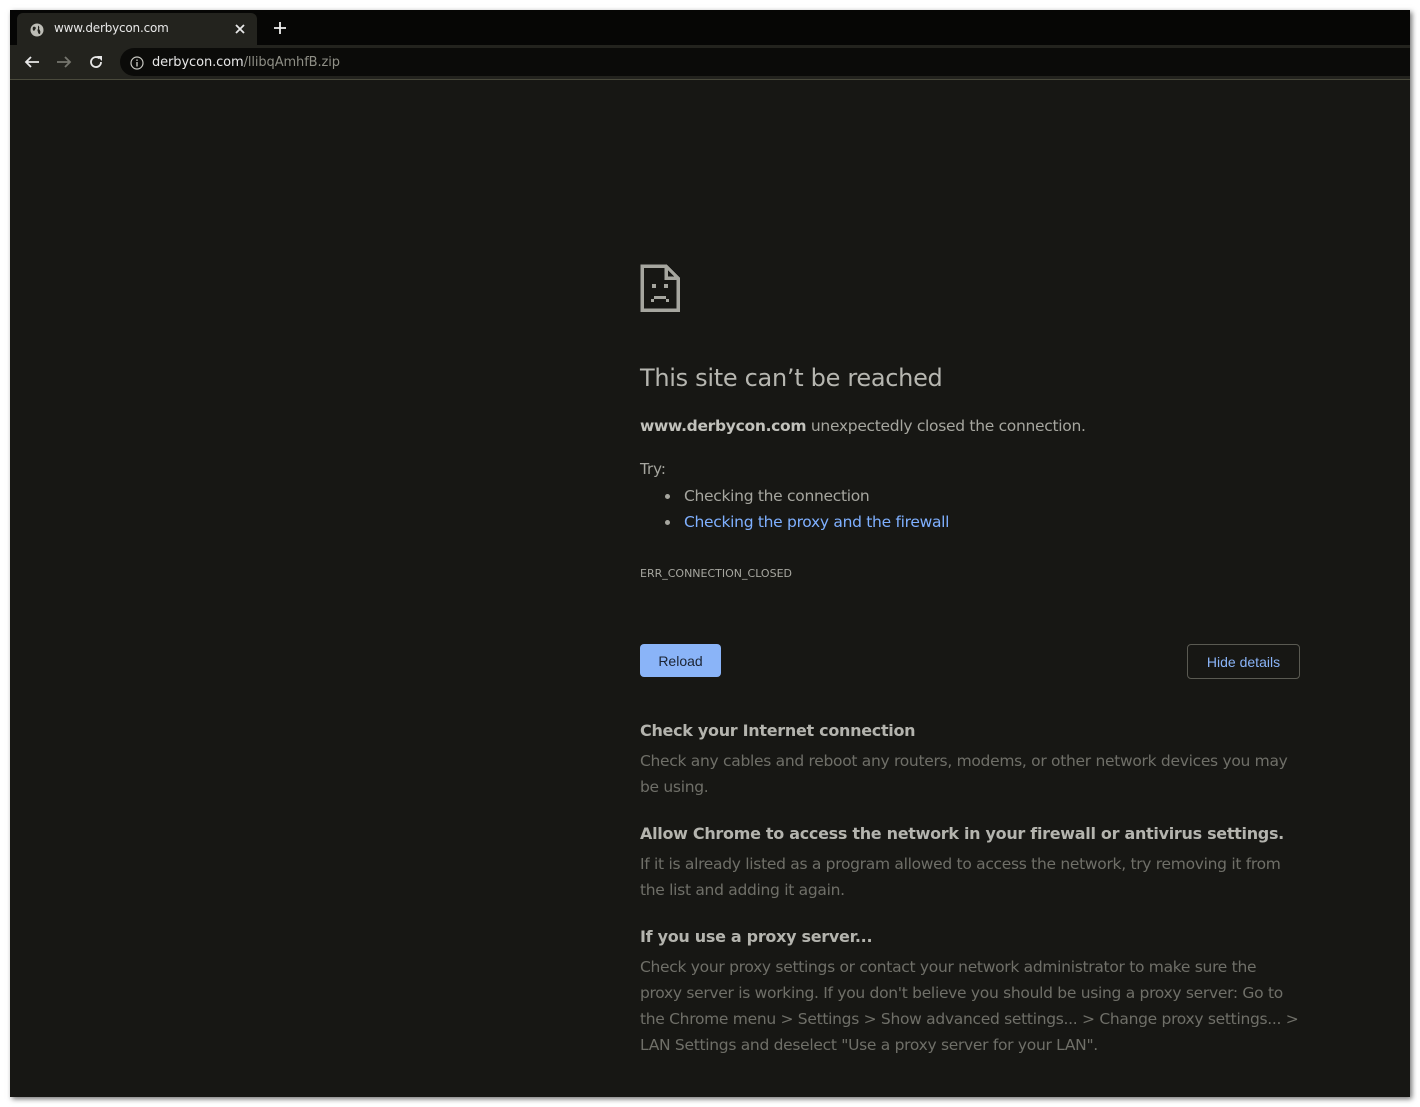  Describe the element at coordinates (946, 426) in the screenshot. I see `summary-text: unexpectedly closed the connection.` at that location.